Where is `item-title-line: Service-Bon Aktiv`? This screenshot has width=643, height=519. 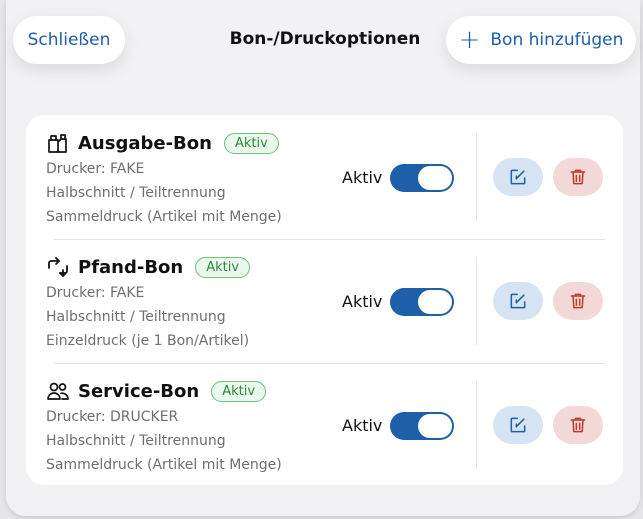
item-title-line: Service-Bon Aktiv is located at coordinates (156, 391).